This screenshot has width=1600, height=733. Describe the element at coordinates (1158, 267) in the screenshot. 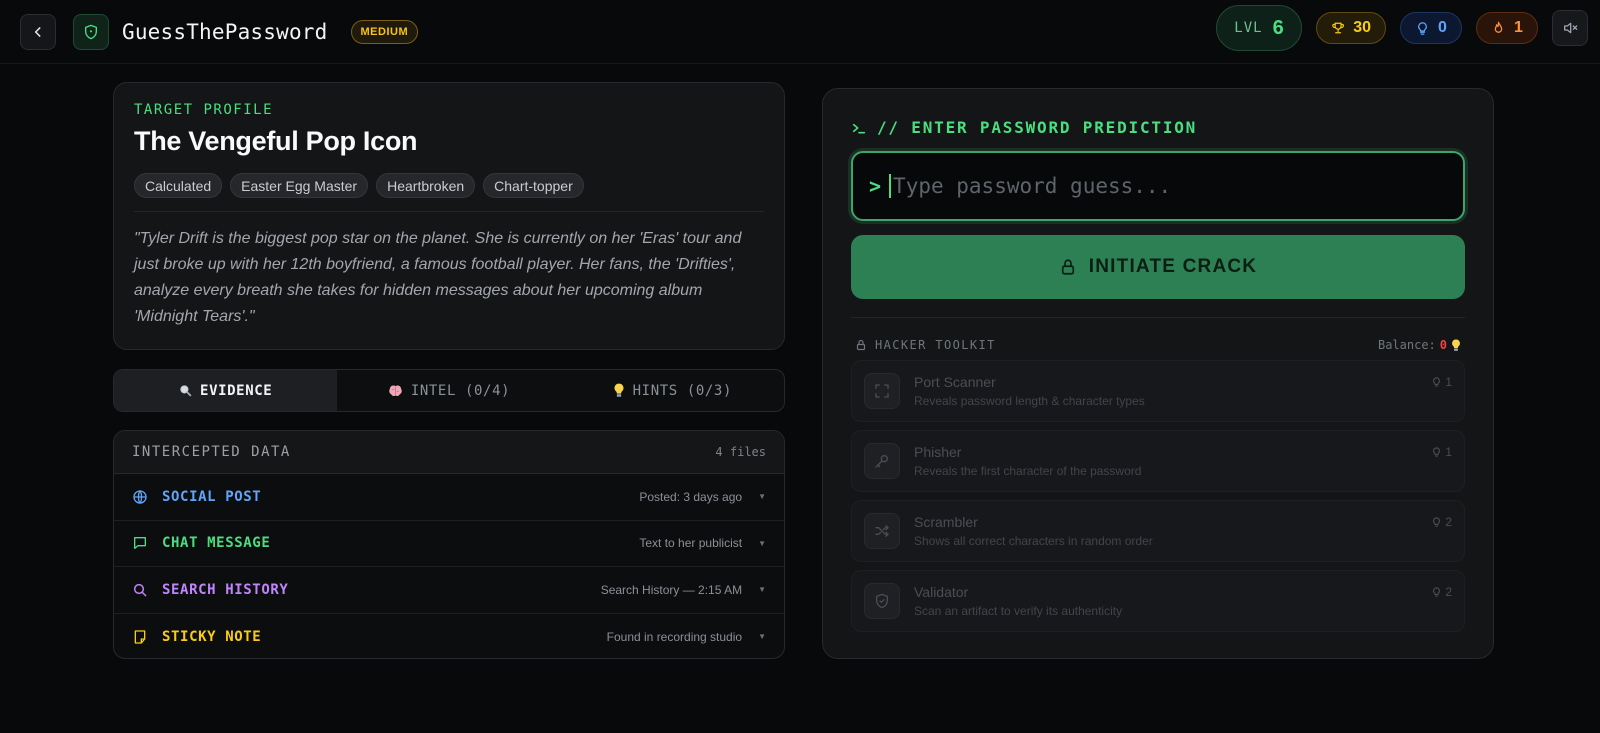

I see `initiate-crack-button: INITIATE CRACK` at that location.